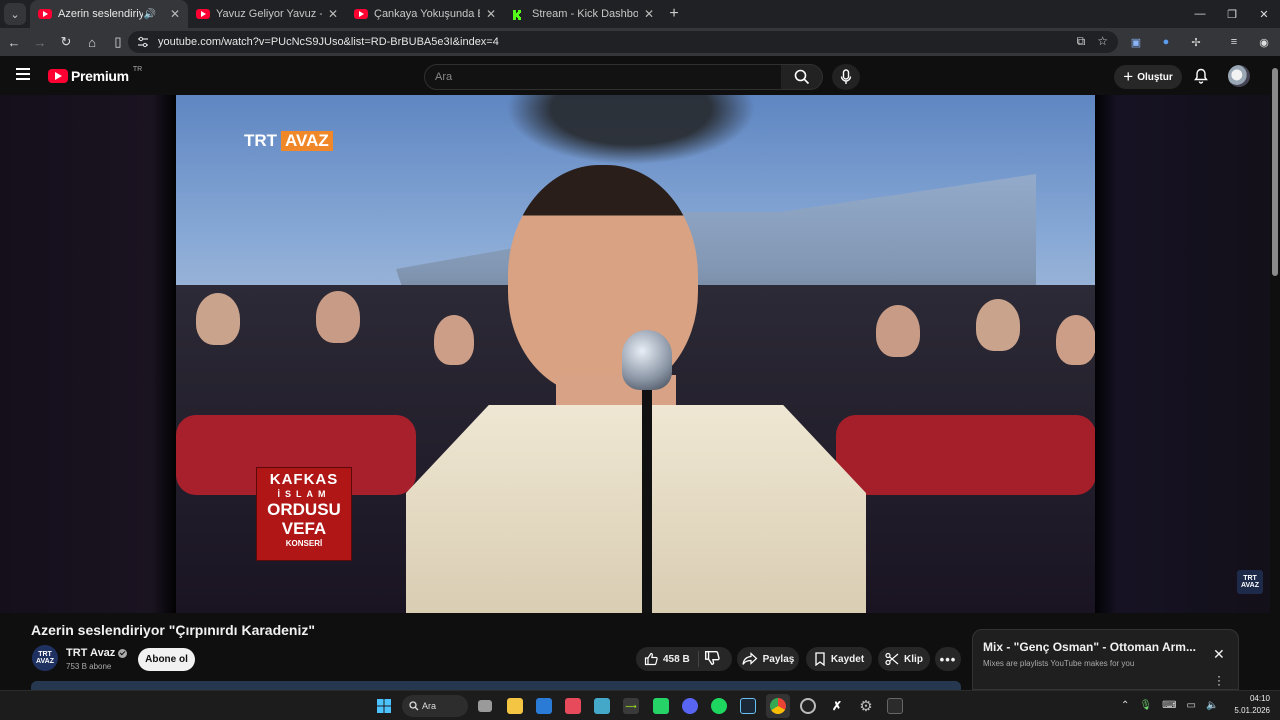 The height and width of the screenshot is (720, 1280). Describe the element at coordinates (1136, 42) in the screenshot. I see `translate-extension-icon: ▣` at that location.